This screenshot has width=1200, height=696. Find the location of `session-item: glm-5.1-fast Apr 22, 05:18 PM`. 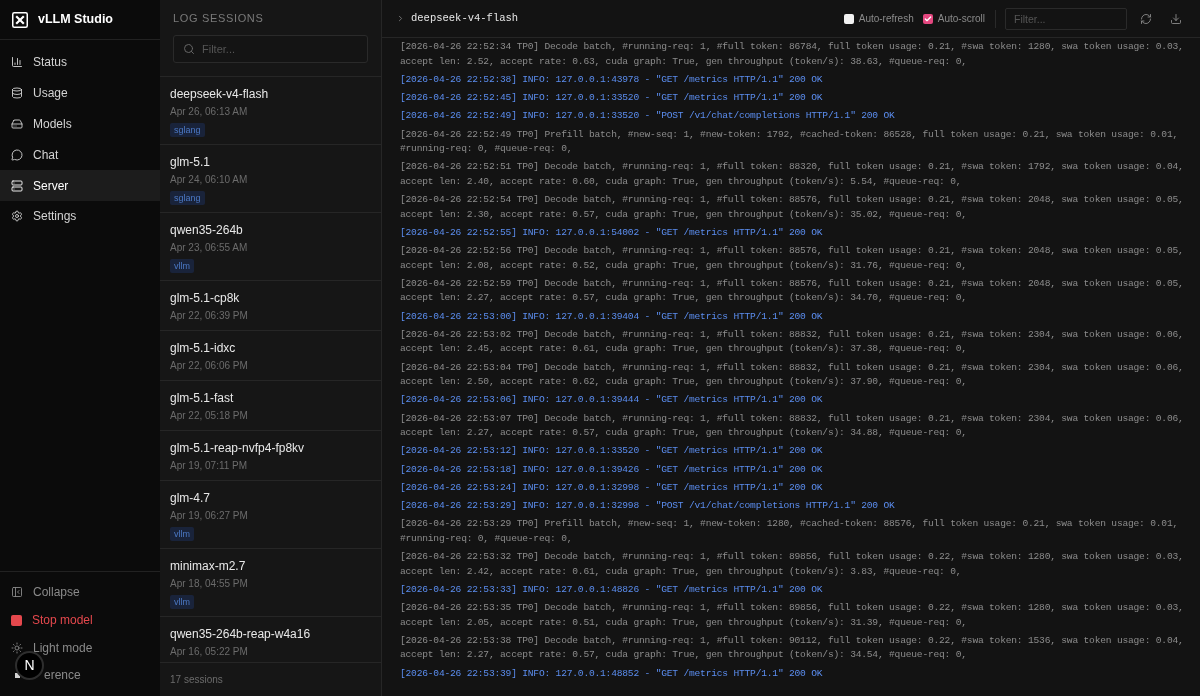

session-item: glm-5.1-fast Apr 22, 05:18 PM is located at coordinates (270, 406).